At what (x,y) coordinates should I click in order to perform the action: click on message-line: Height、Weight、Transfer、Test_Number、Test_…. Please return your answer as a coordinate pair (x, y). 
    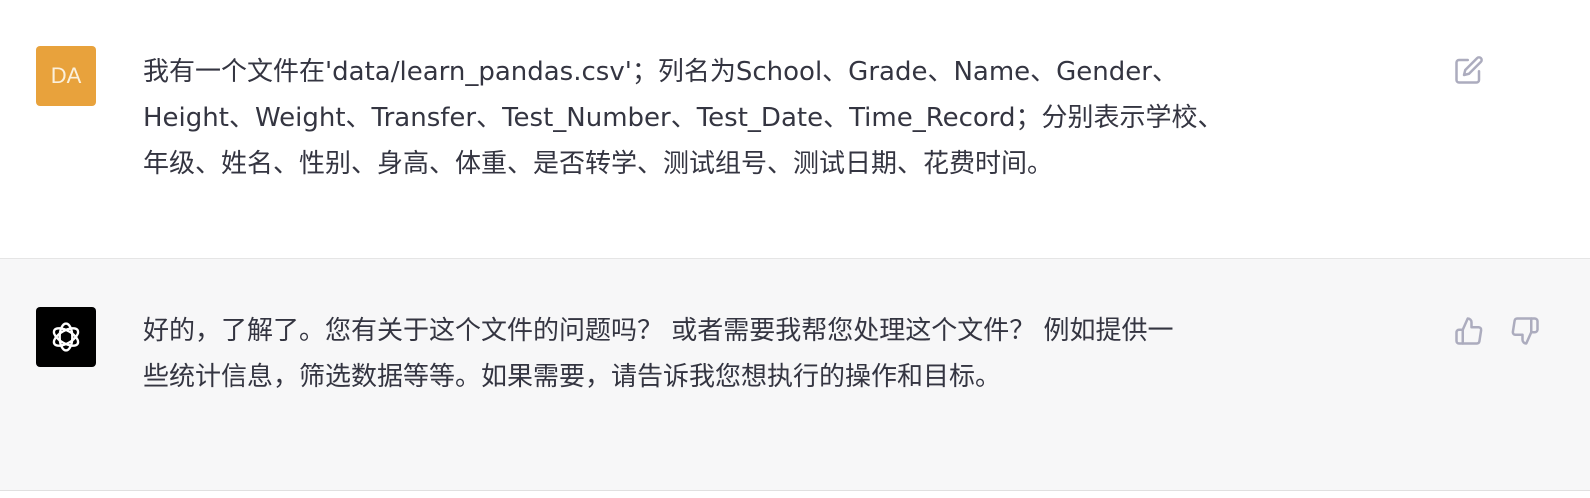
    Looking at the image, I should click on (683, 118).